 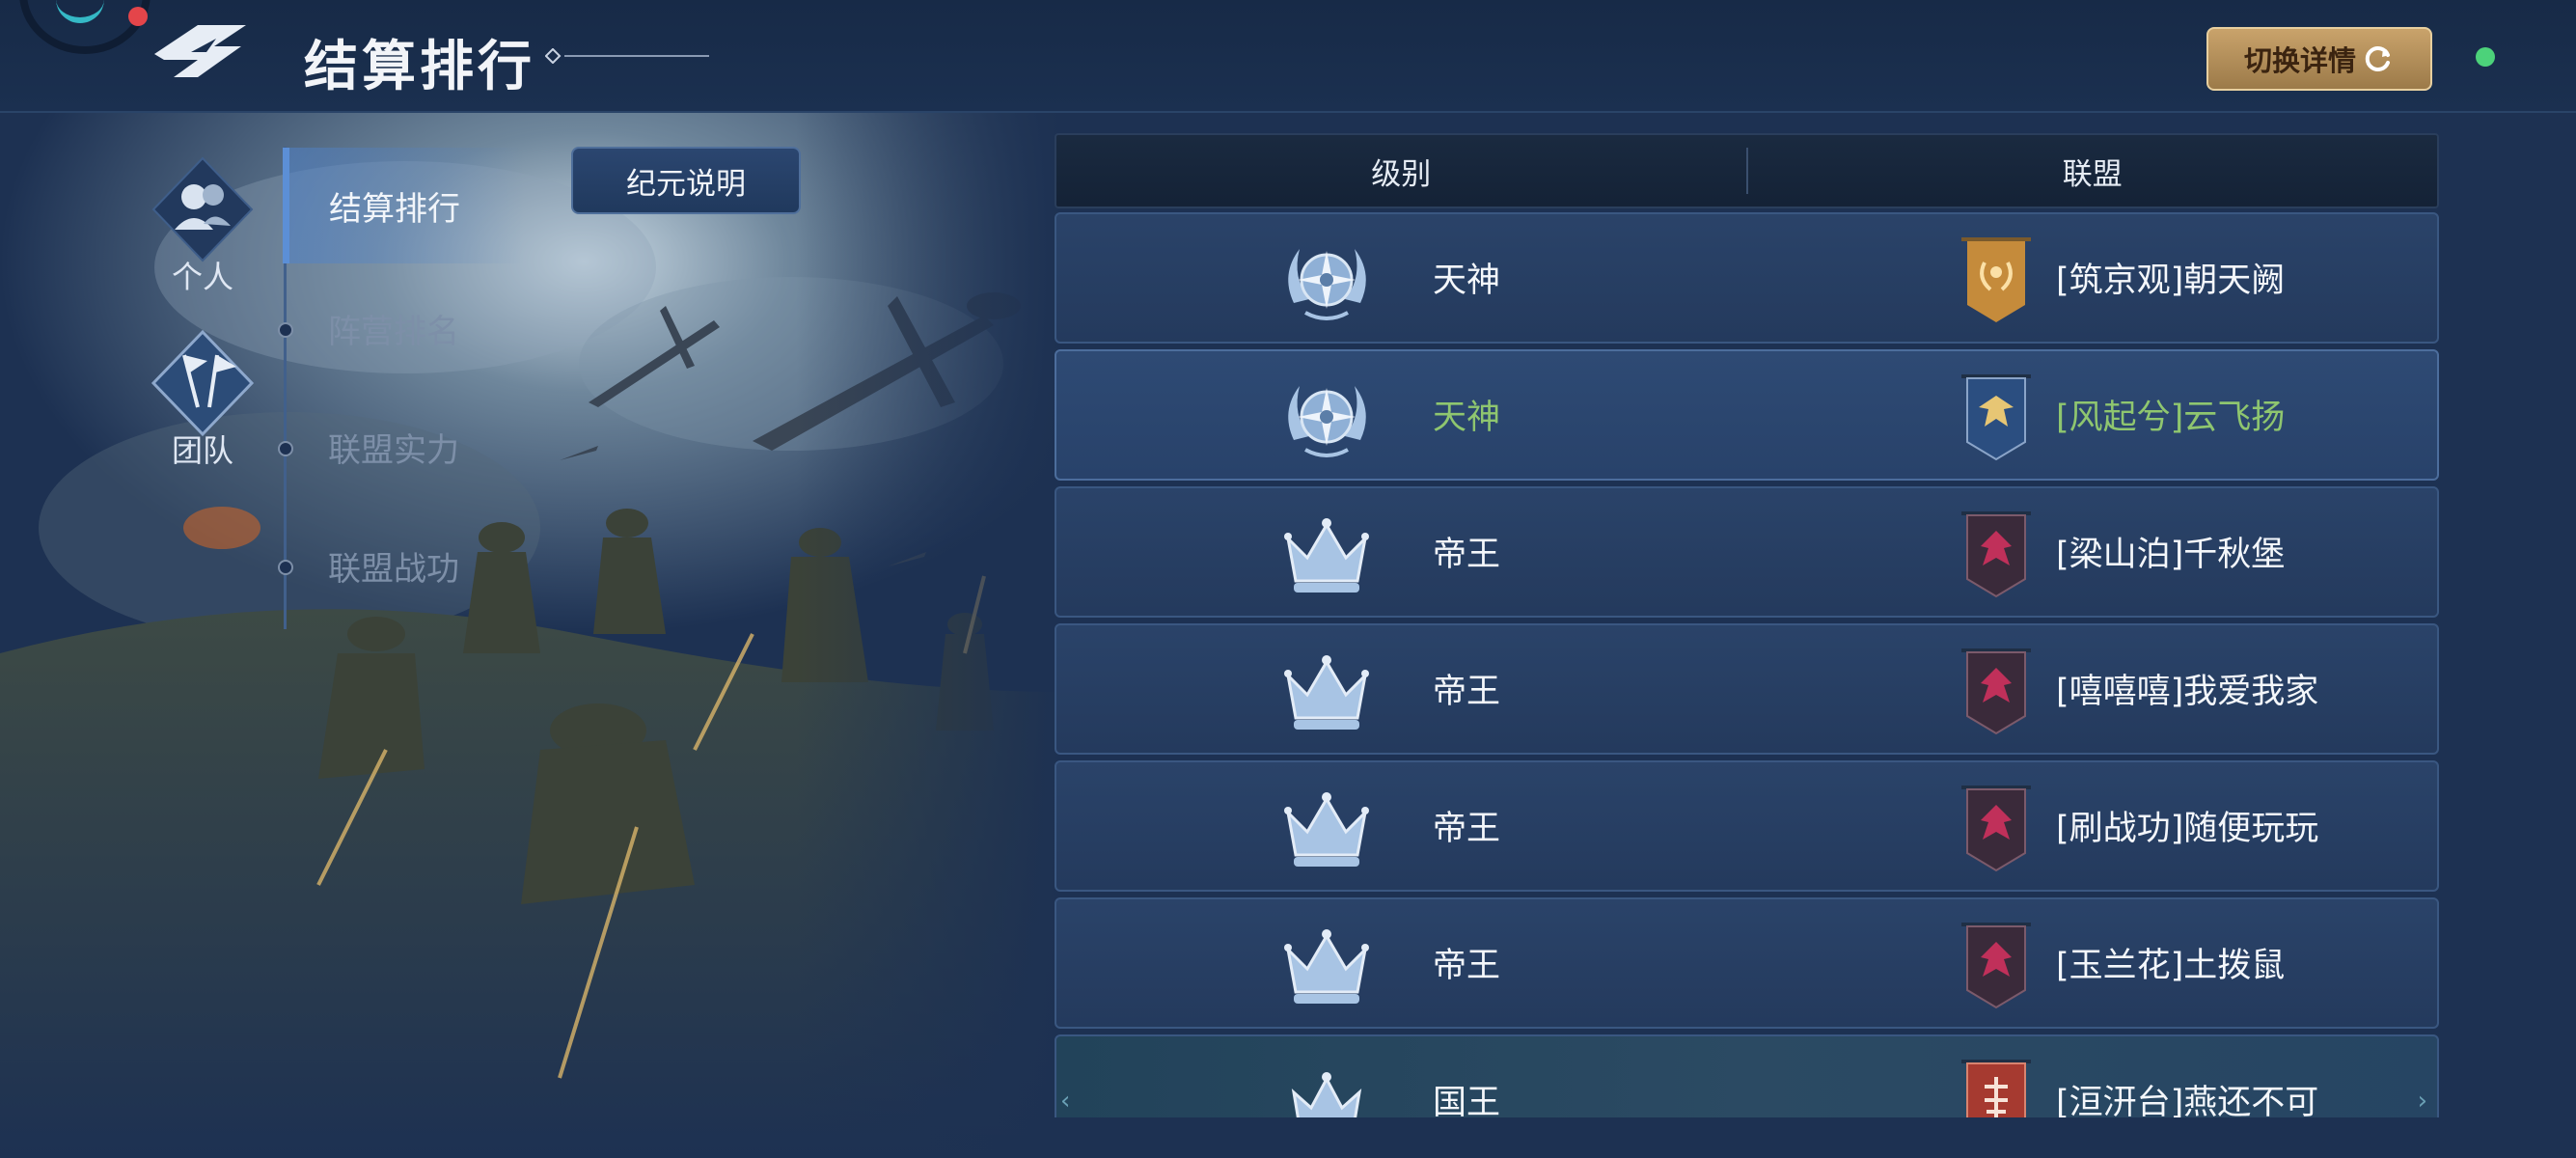 I want to click on alliance-name: [嘻嘻嘻]我爱我家, so click(x=2187, y=692).